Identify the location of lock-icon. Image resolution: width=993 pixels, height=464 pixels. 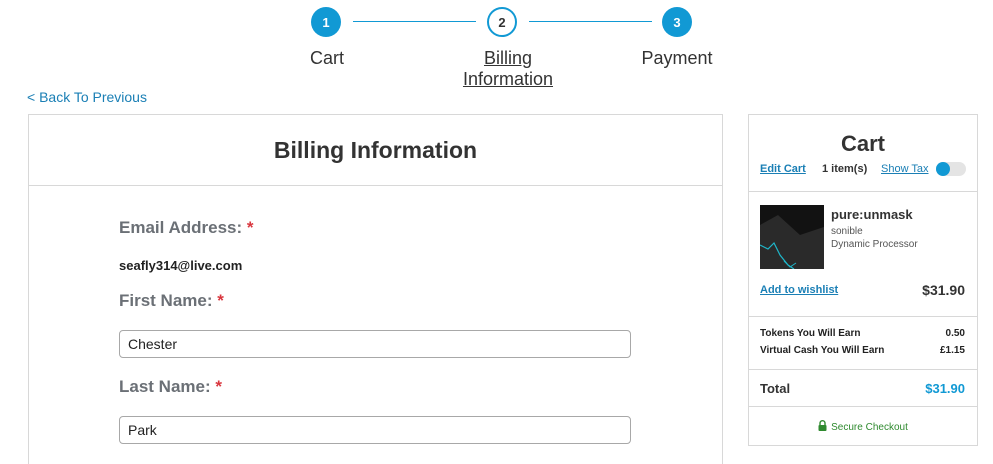
(822, 425).